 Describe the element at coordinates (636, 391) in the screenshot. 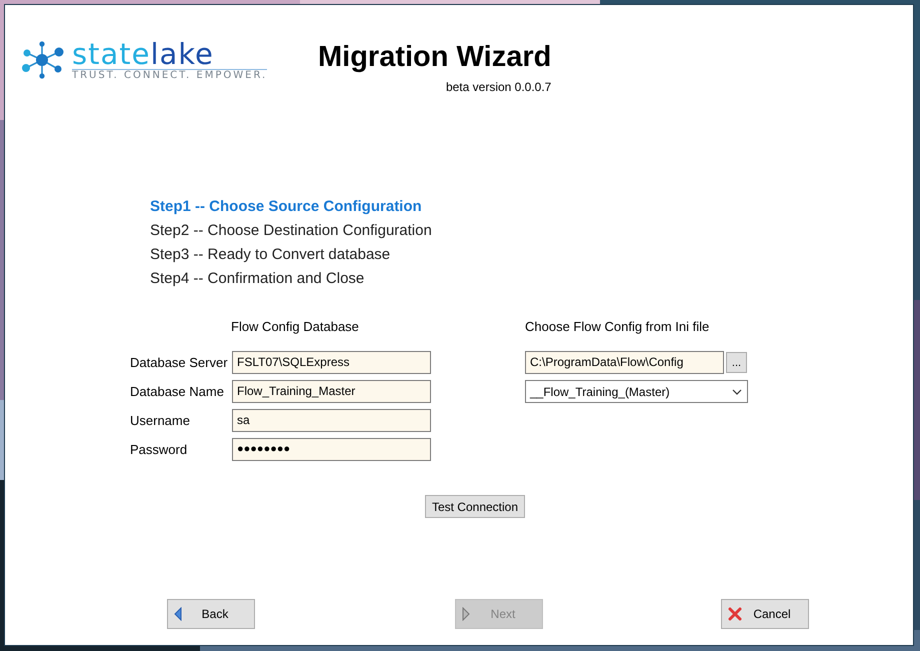

I see `config-dropdown: __Flow_Training_(Master)` at that location.